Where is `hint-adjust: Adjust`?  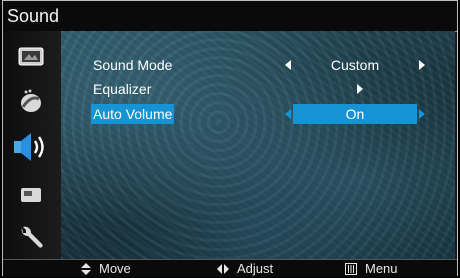 hint-adjust: Adjust is located at coordinates (245, 268).